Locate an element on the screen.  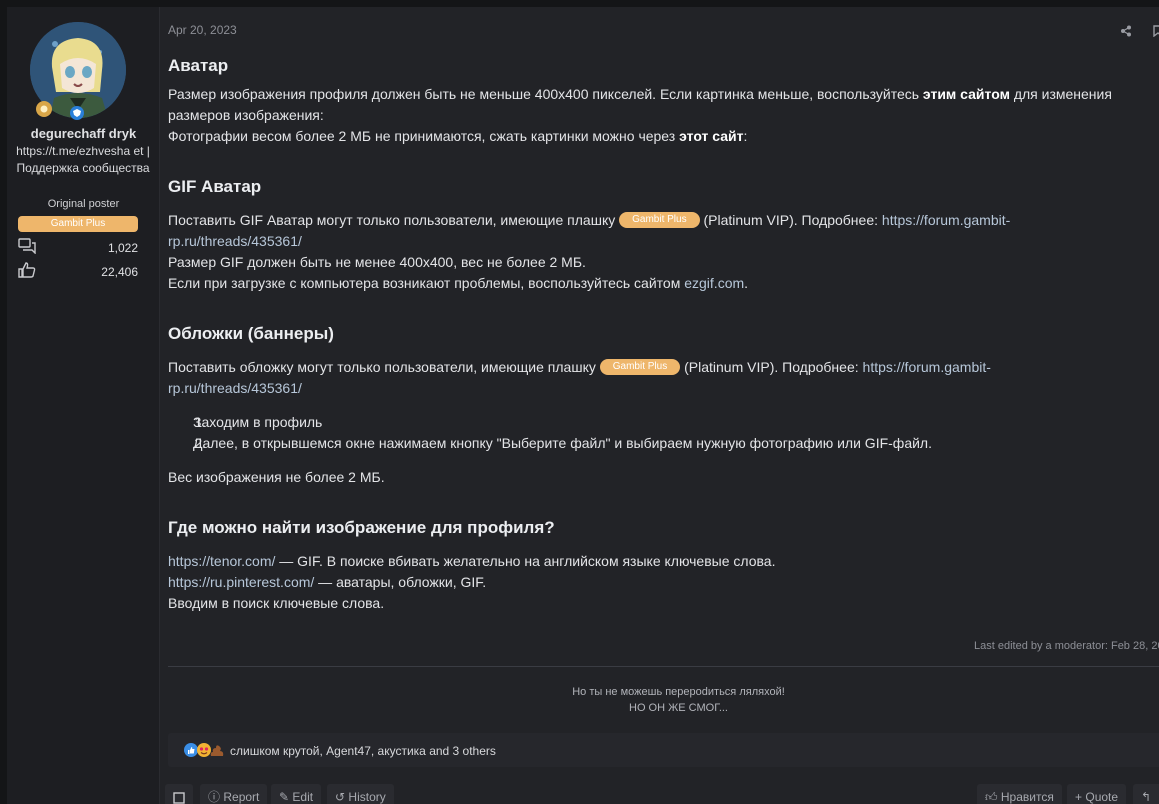
original-poster-label: Original poster is located at coordinates (83, 204).